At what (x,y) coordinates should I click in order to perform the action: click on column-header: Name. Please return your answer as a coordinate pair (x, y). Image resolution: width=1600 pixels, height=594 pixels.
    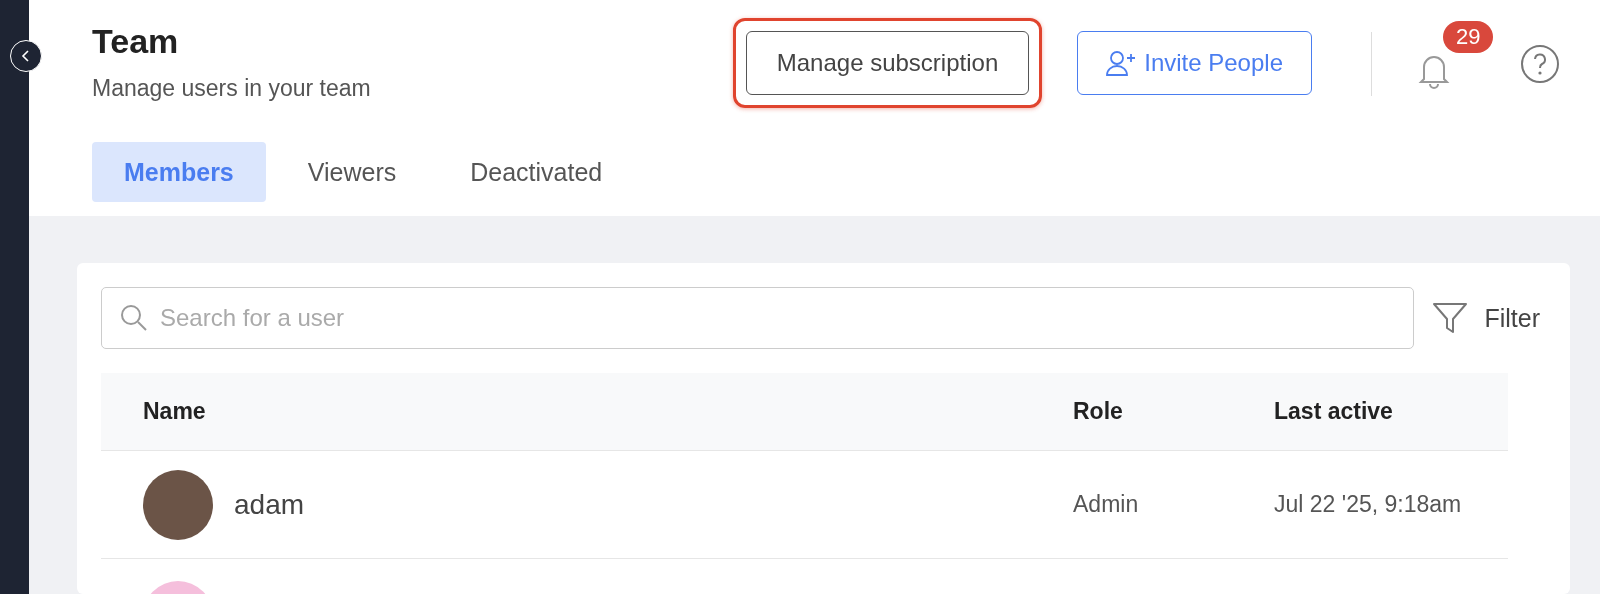
    Looking at the image, I should click on (174, 411).